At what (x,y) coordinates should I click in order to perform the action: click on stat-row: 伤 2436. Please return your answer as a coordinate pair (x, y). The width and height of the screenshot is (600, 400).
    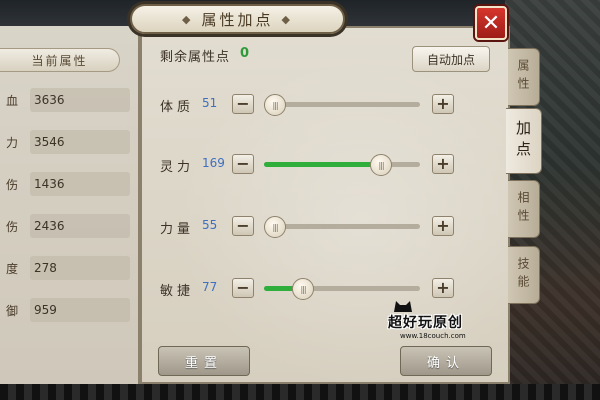
    Looking at the image, I should click on (65, 226).